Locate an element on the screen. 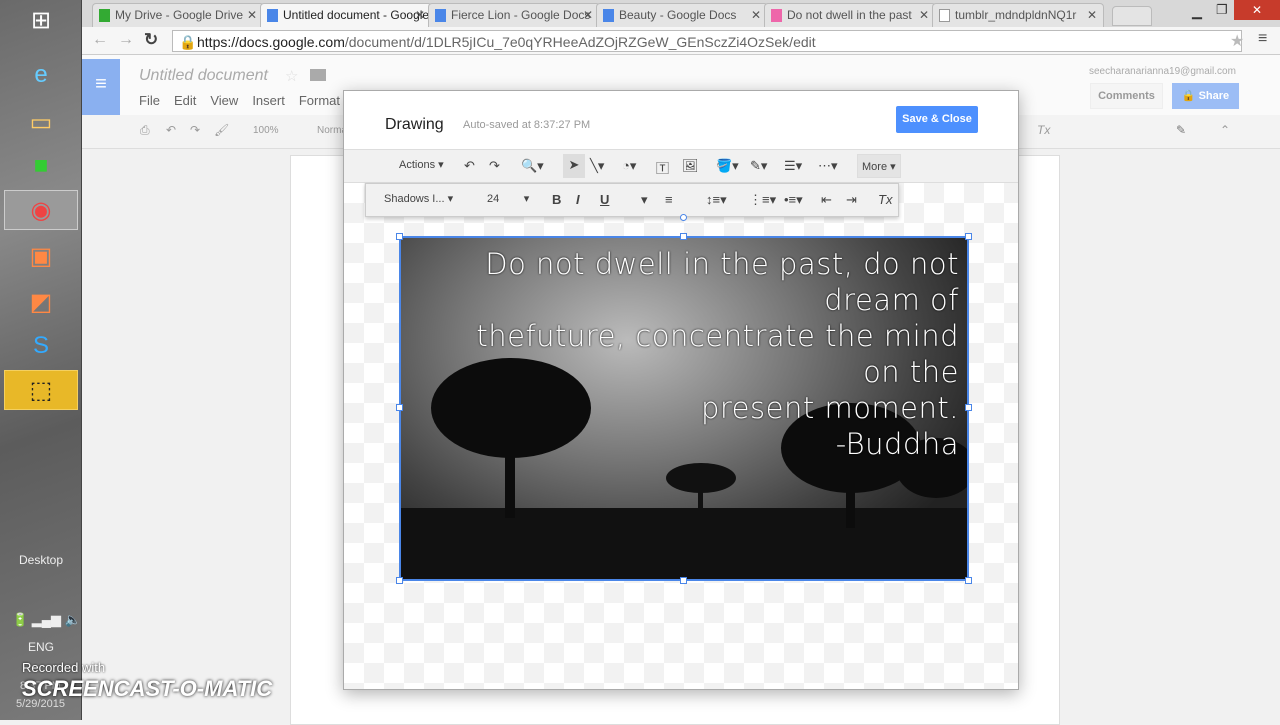  windows-start-icon: ⊞ is located at coordinates (41, 20).